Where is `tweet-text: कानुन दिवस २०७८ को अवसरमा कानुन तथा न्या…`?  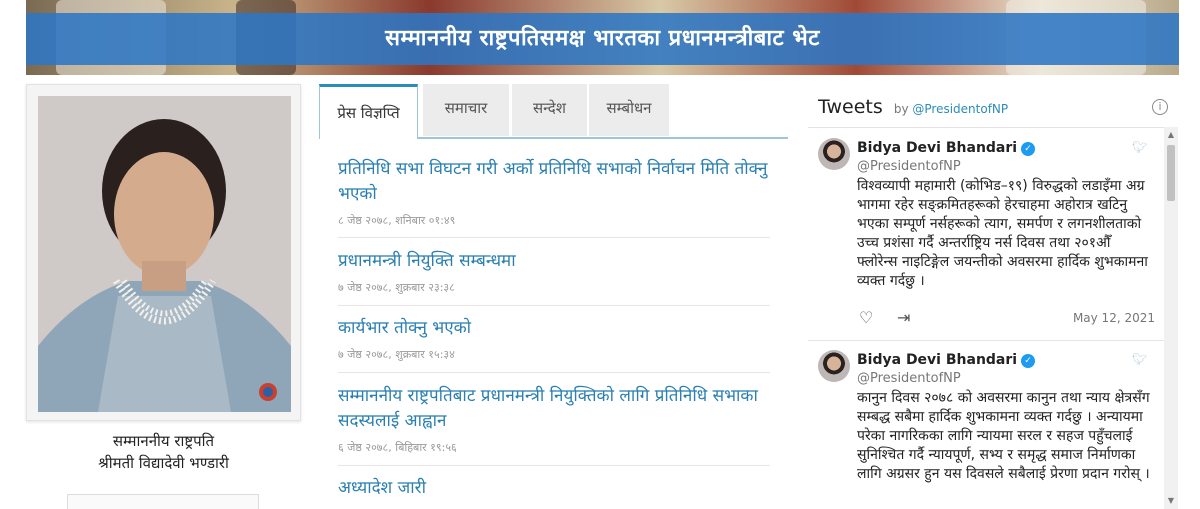
tweet-text: कानुन दिवस २०७८ को अवसरमा कानुन तथा न्या… is located at coordinates (1003, 436).